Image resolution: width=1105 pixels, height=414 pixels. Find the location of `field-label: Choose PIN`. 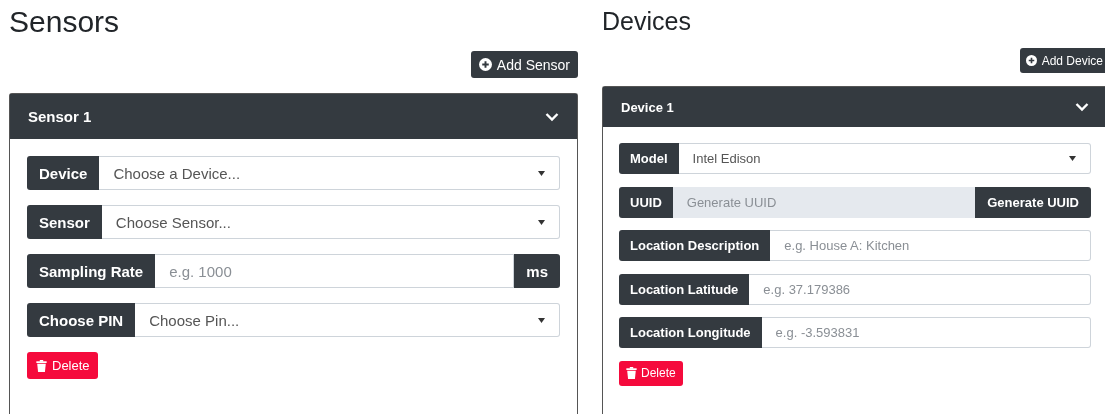

field-label: Choose PIN is located at coordinates (81, 320).